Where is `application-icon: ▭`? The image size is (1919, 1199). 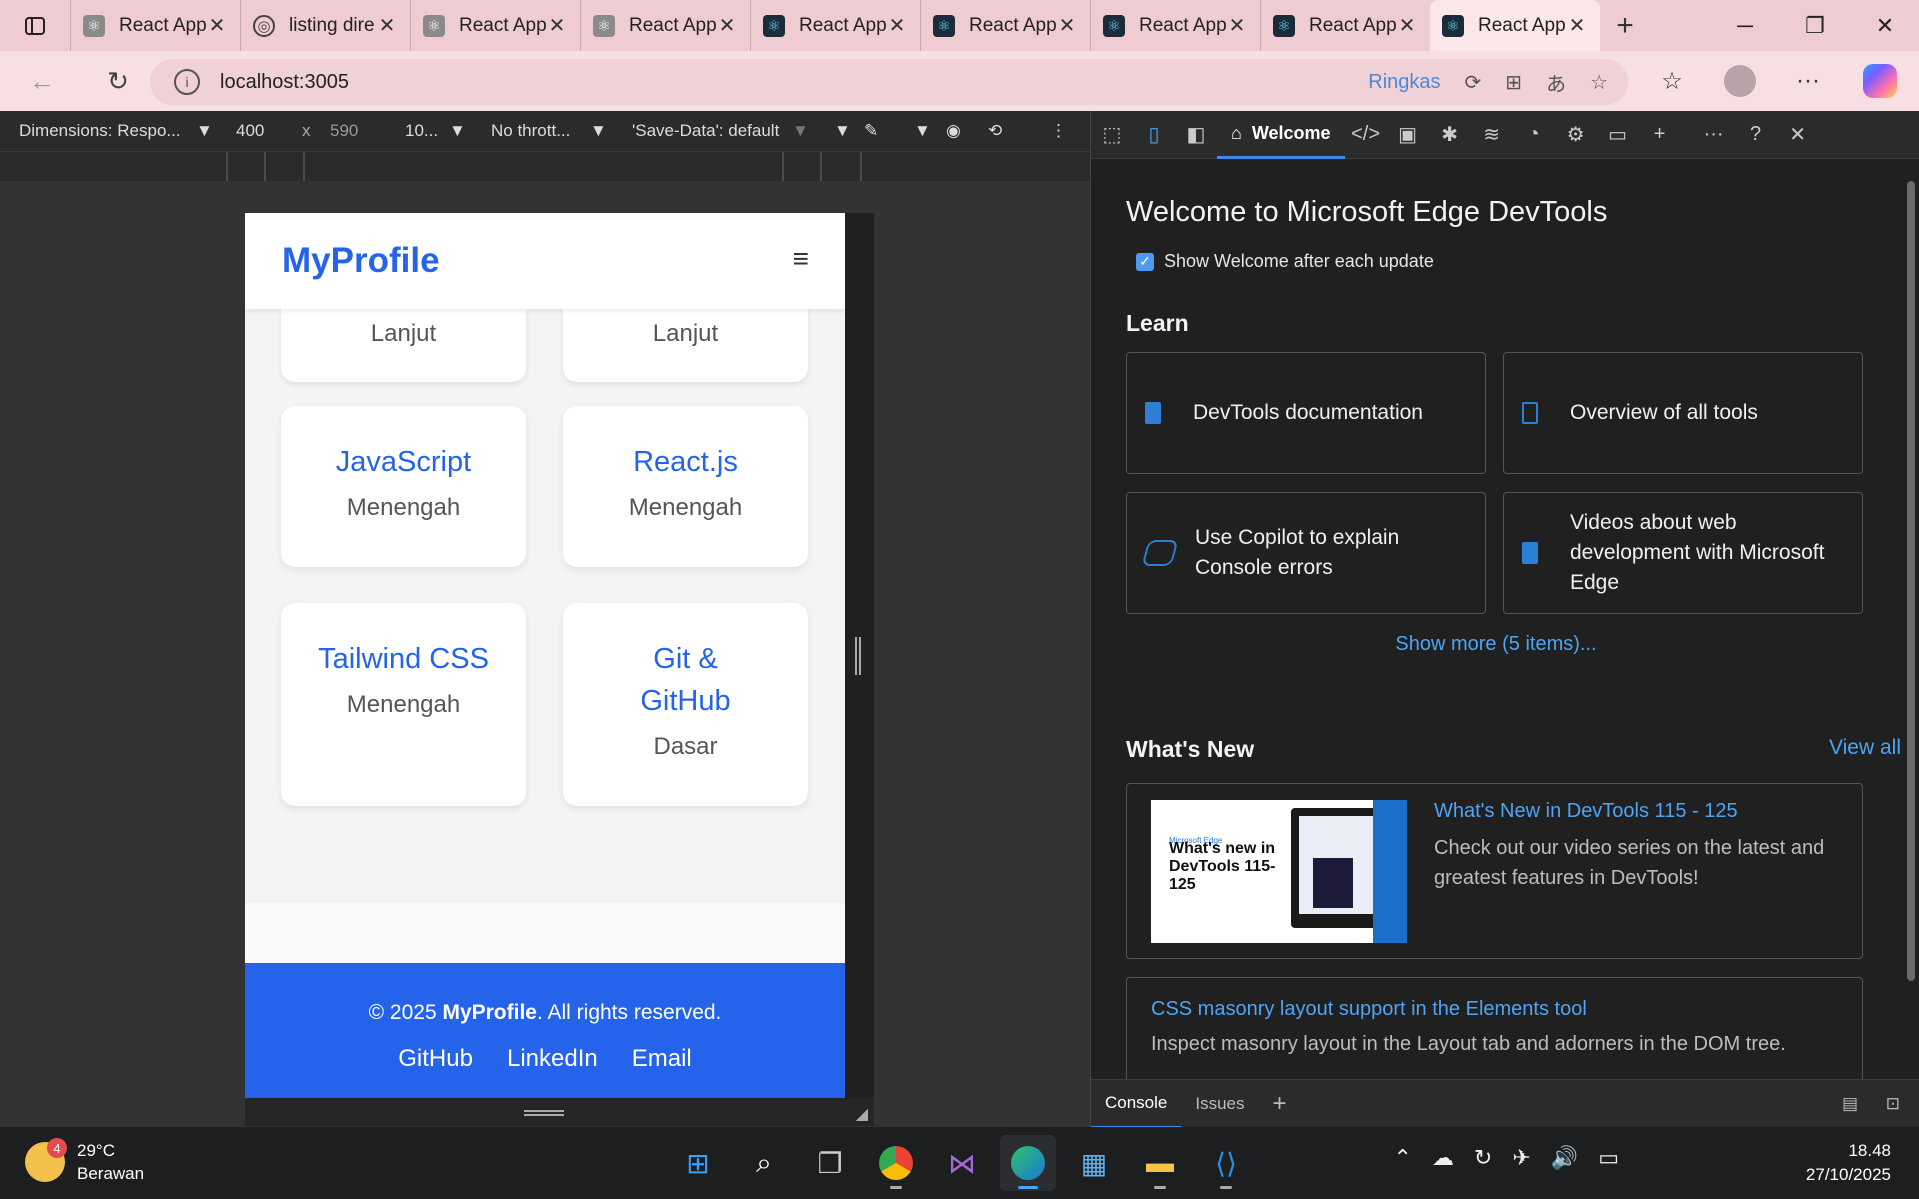
application-icon: ▭ is located at coordinates (1618, 135).